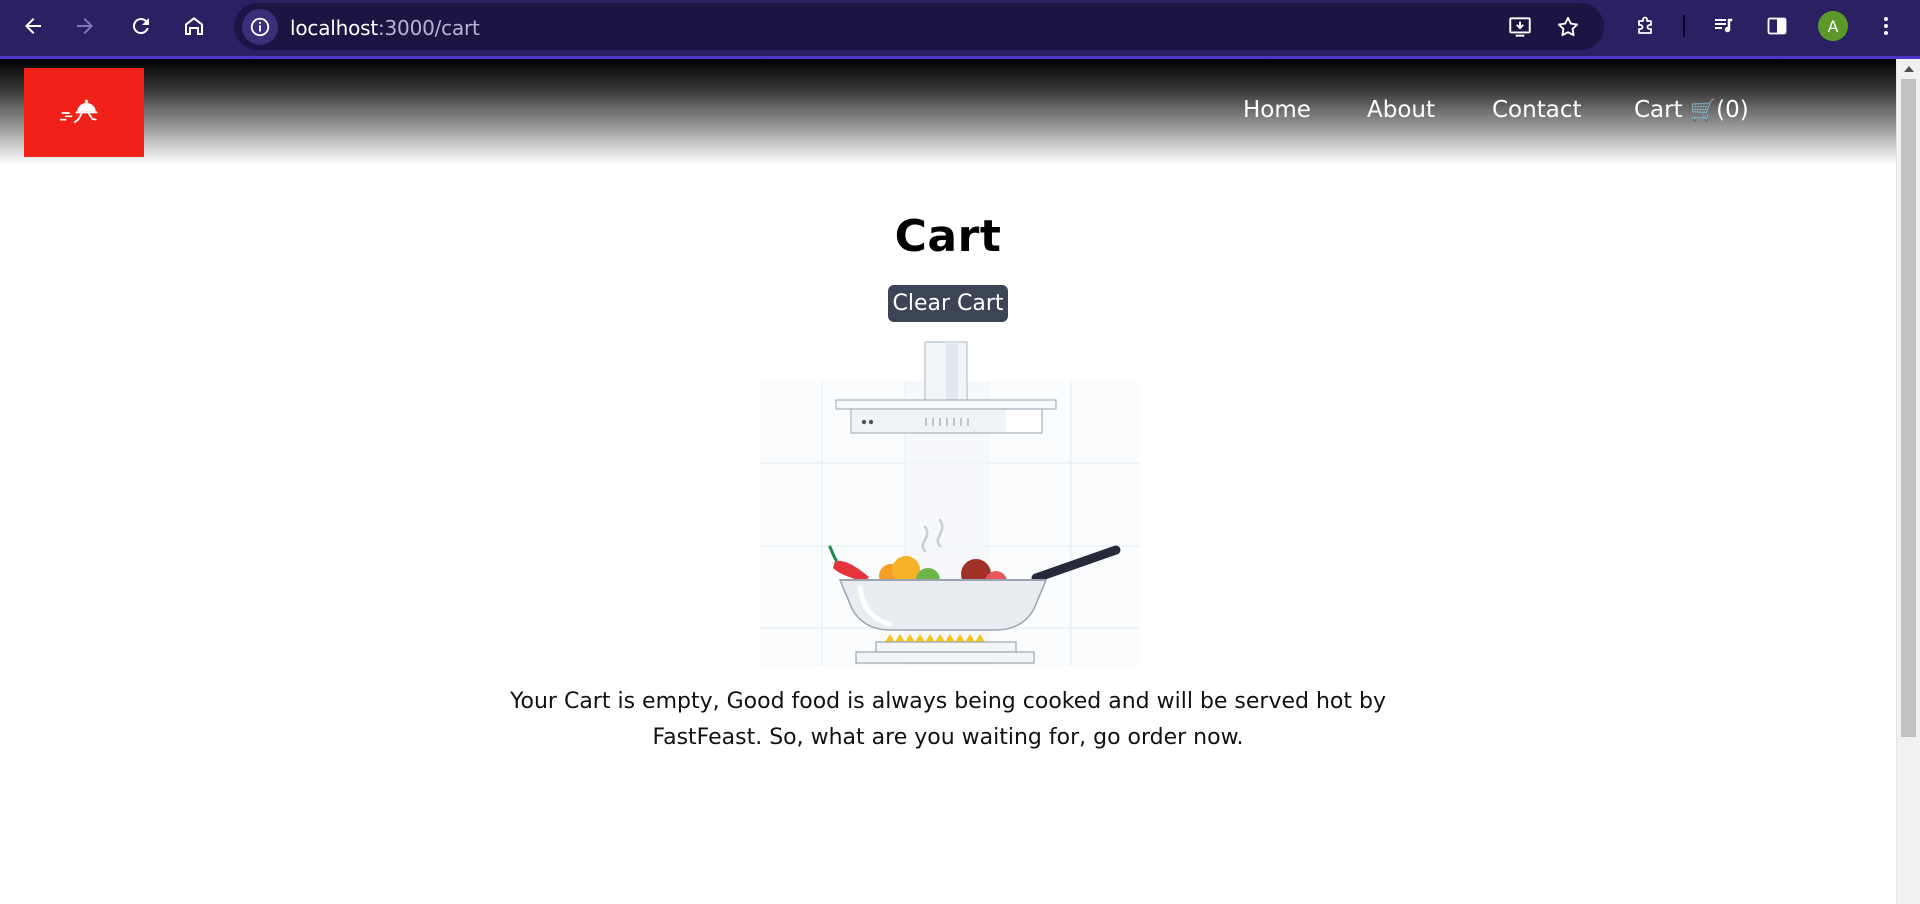  I want to click on nav-links: Home About Contact Cart 🛒(0), so click(948, 117).